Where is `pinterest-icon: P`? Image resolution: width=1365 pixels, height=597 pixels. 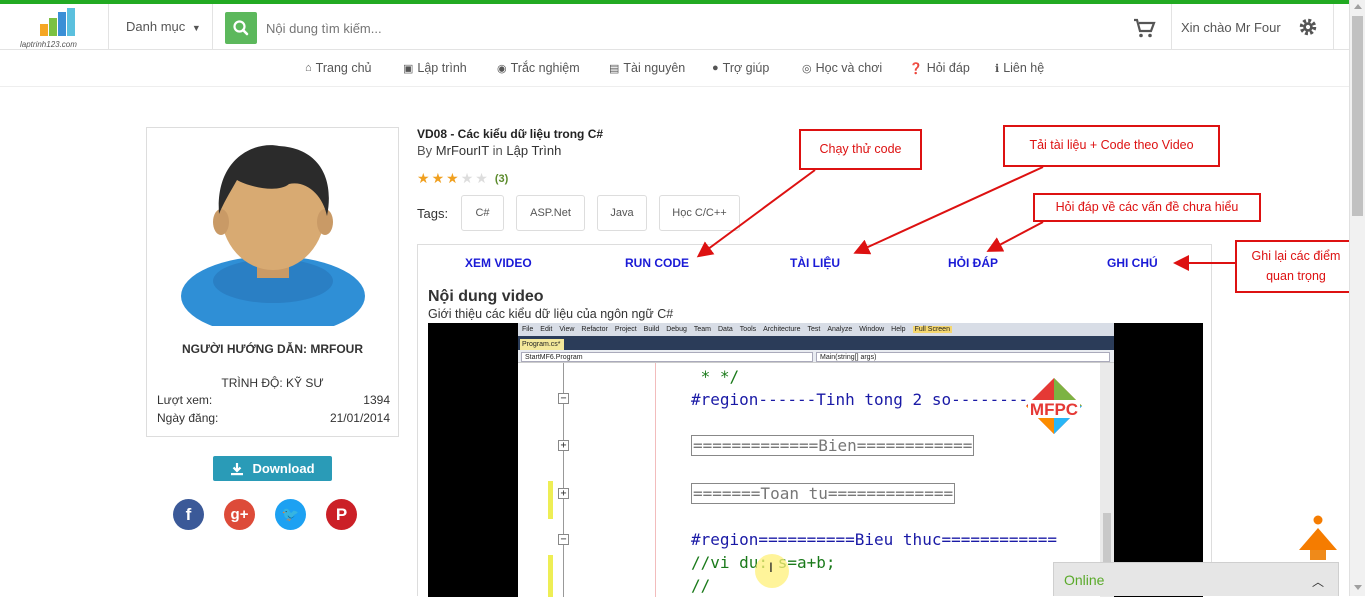
pinterest-icon: P is located at coordinates (341, 514).